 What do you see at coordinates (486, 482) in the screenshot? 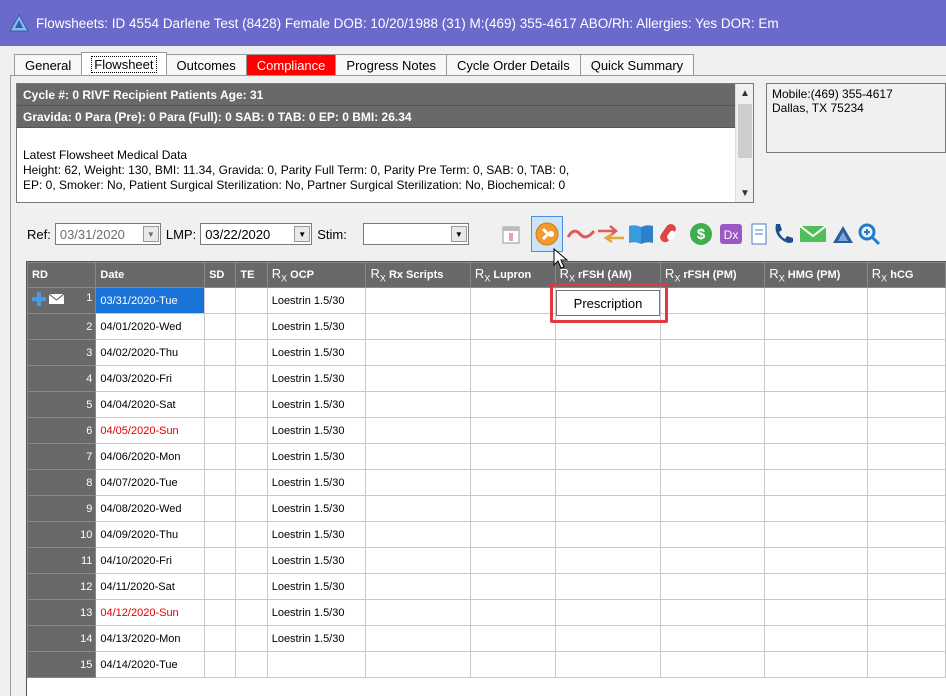
I see `table-row: 8 04/07/2020-Tue Loestrin 1.5/30` at bounding box center [486, 482].